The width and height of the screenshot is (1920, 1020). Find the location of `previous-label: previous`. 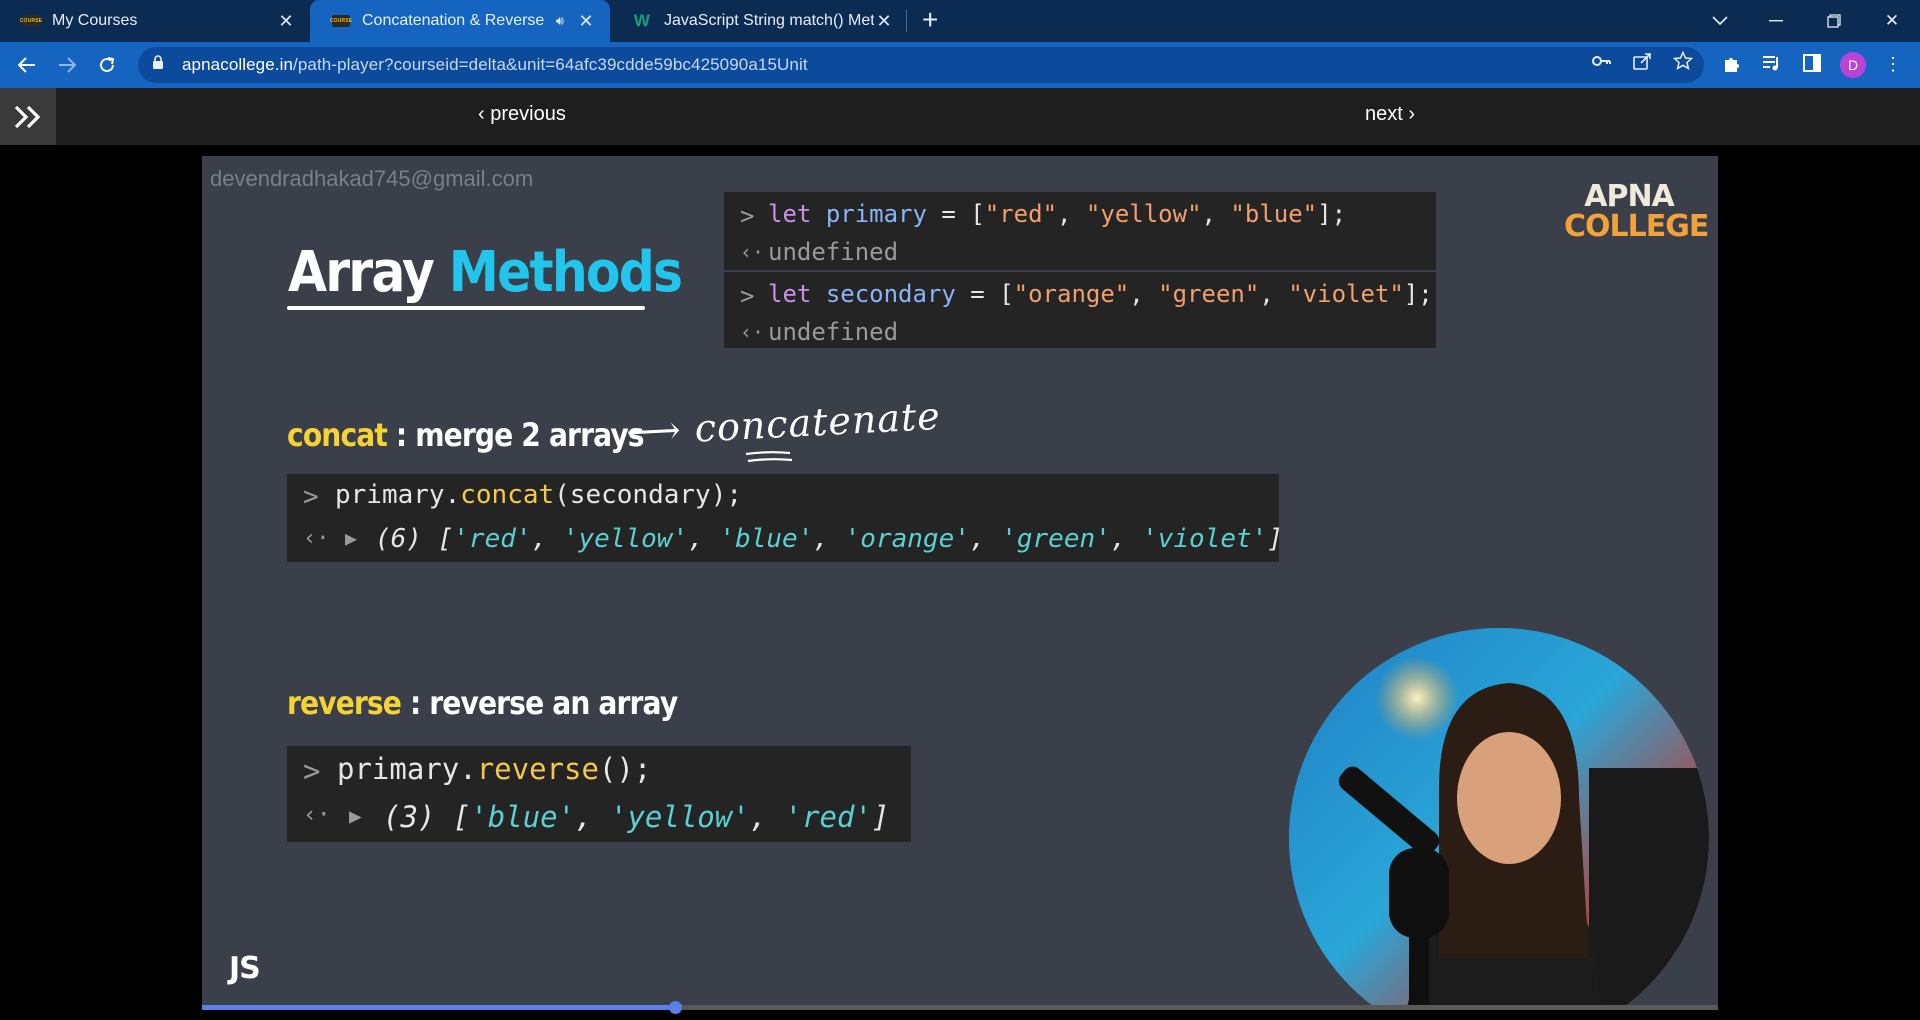

previous-label: previous is located at coordinates (528, 114).